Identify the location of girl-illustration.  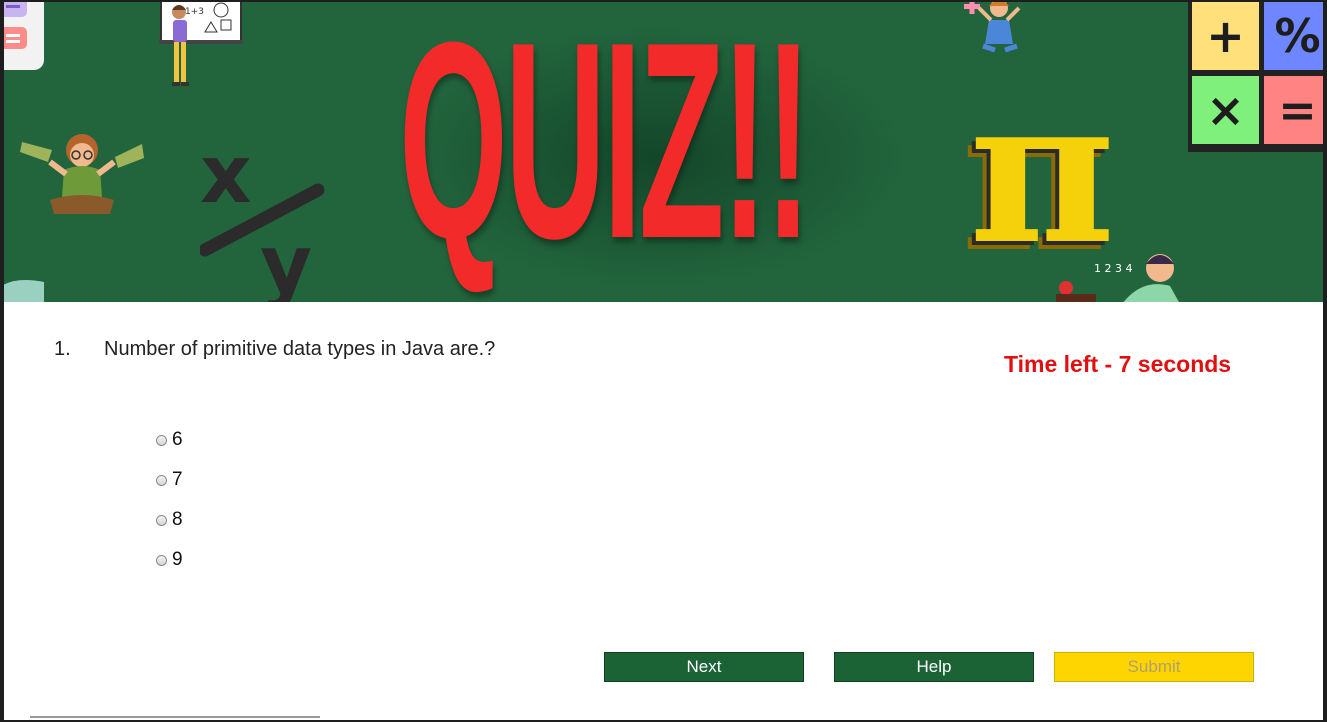
(992, 27).